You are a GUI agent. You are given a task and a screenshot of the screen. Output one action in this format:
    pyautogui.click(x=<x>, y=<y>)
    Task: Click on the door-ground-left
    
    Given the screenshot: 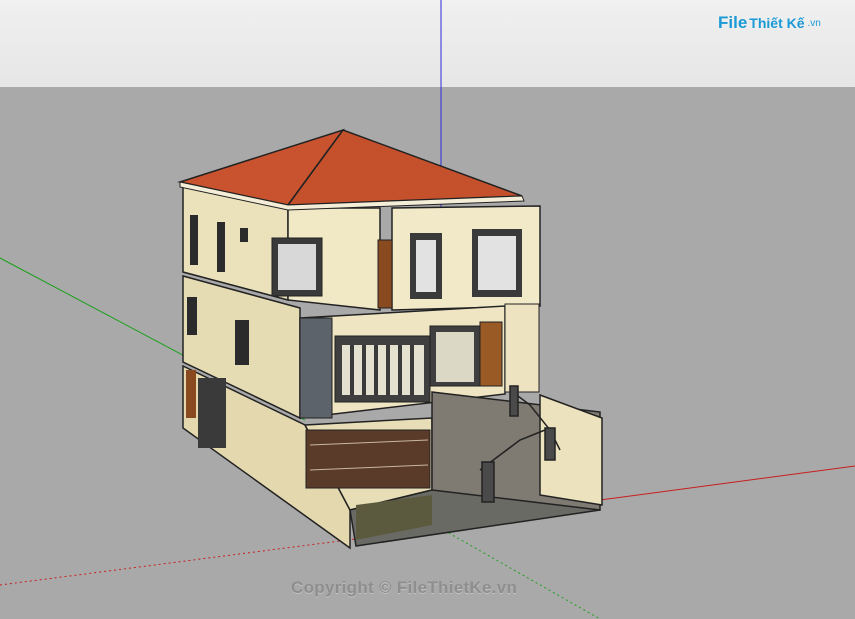 What is the action you would take?
    pyautogui.click(x=191, y=394)
    